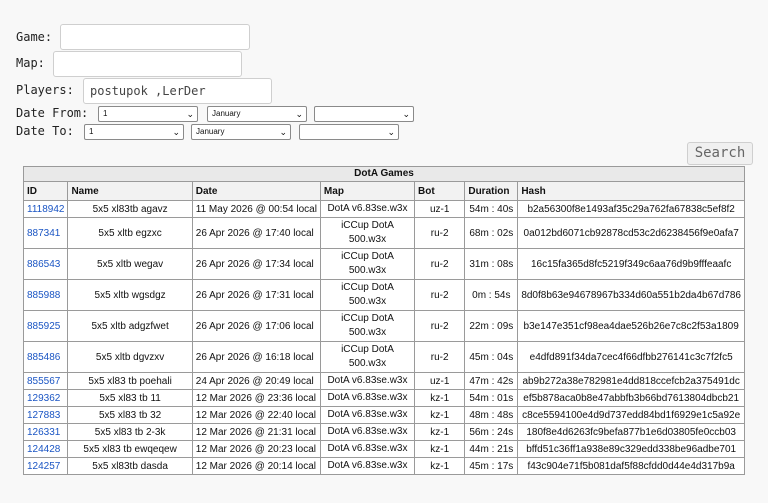 The image size is (768, 503). I want to click on game-id-link: 129362, so click(43, 398).